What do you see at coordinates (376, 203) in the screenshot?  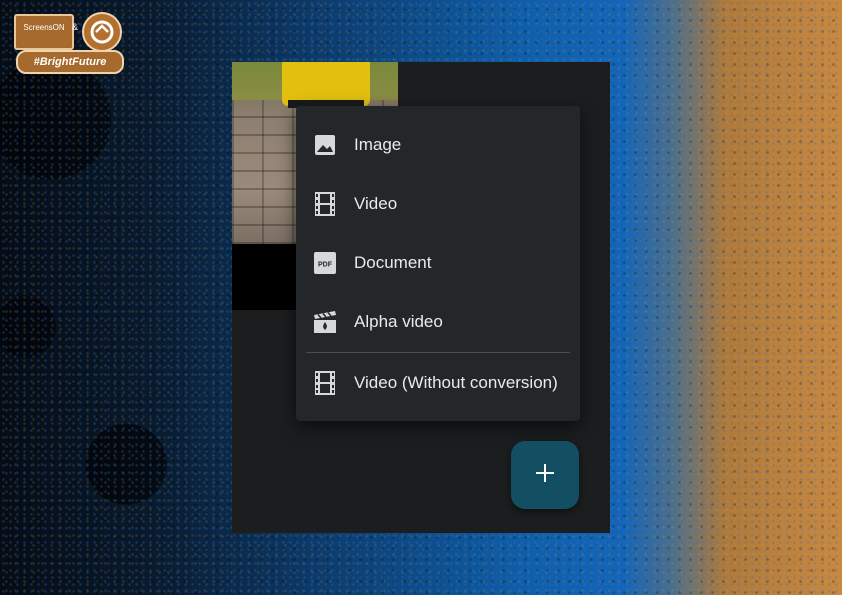 I see `menu-item-label: Video` at bounding box center [376, 203].